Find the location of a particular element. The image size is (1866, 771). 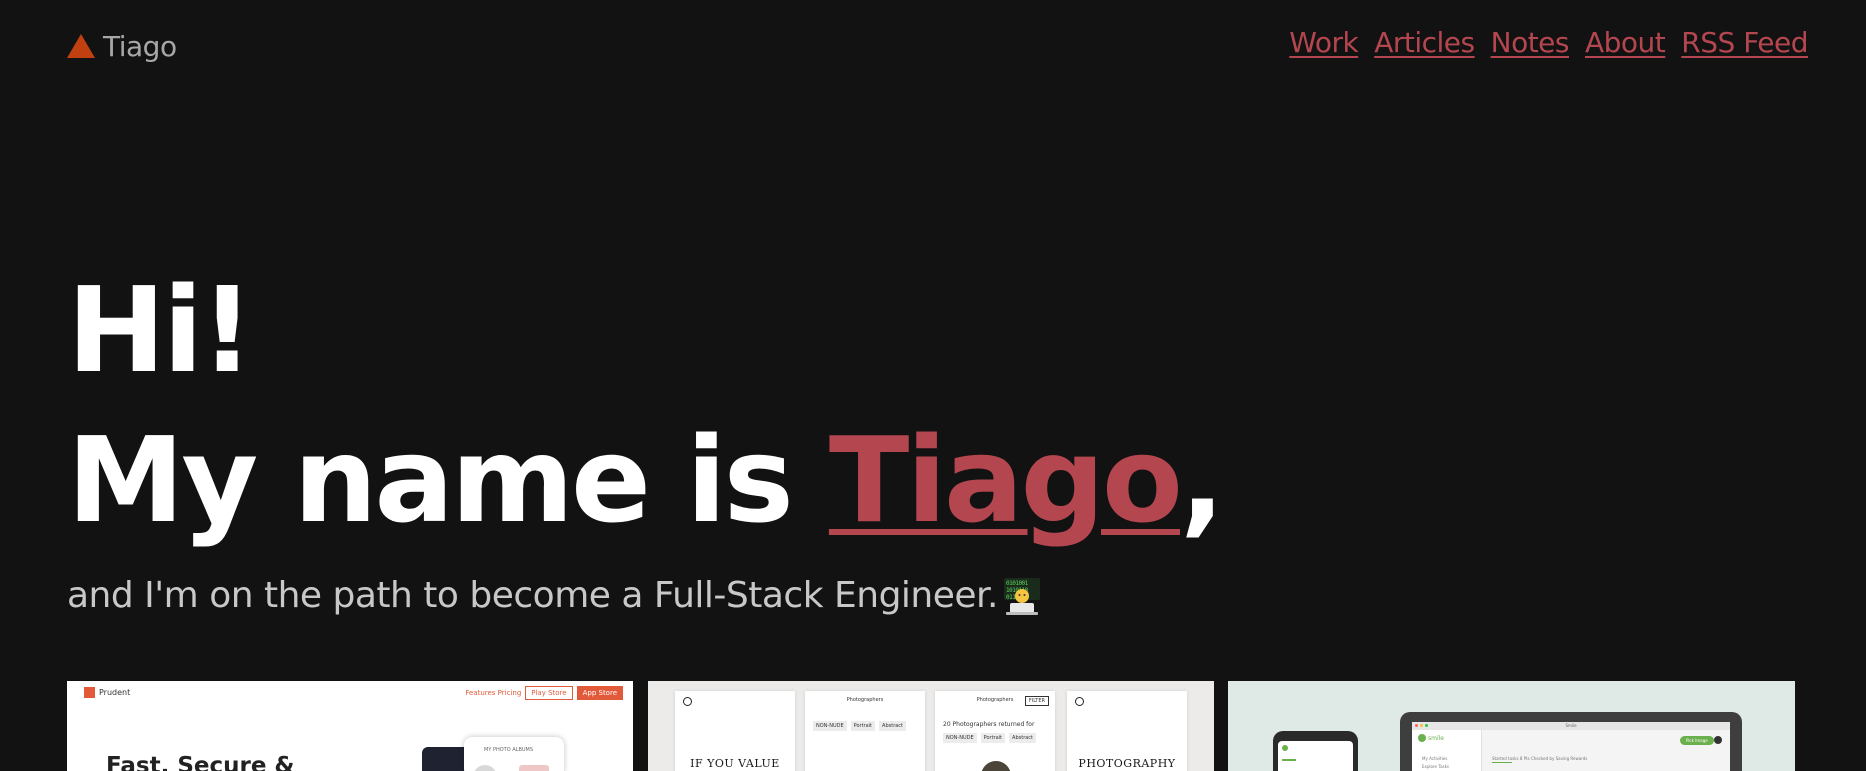

photographers-logo-icon is located at coordinates (687, 701).